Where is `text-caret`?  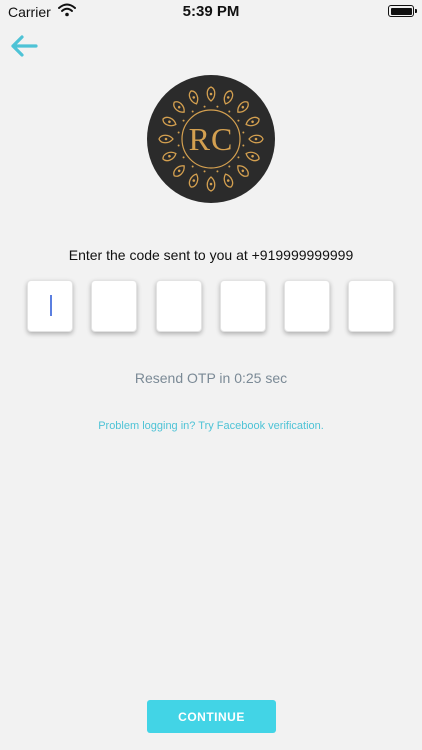 text-caret is located at coordinates (51, 305).